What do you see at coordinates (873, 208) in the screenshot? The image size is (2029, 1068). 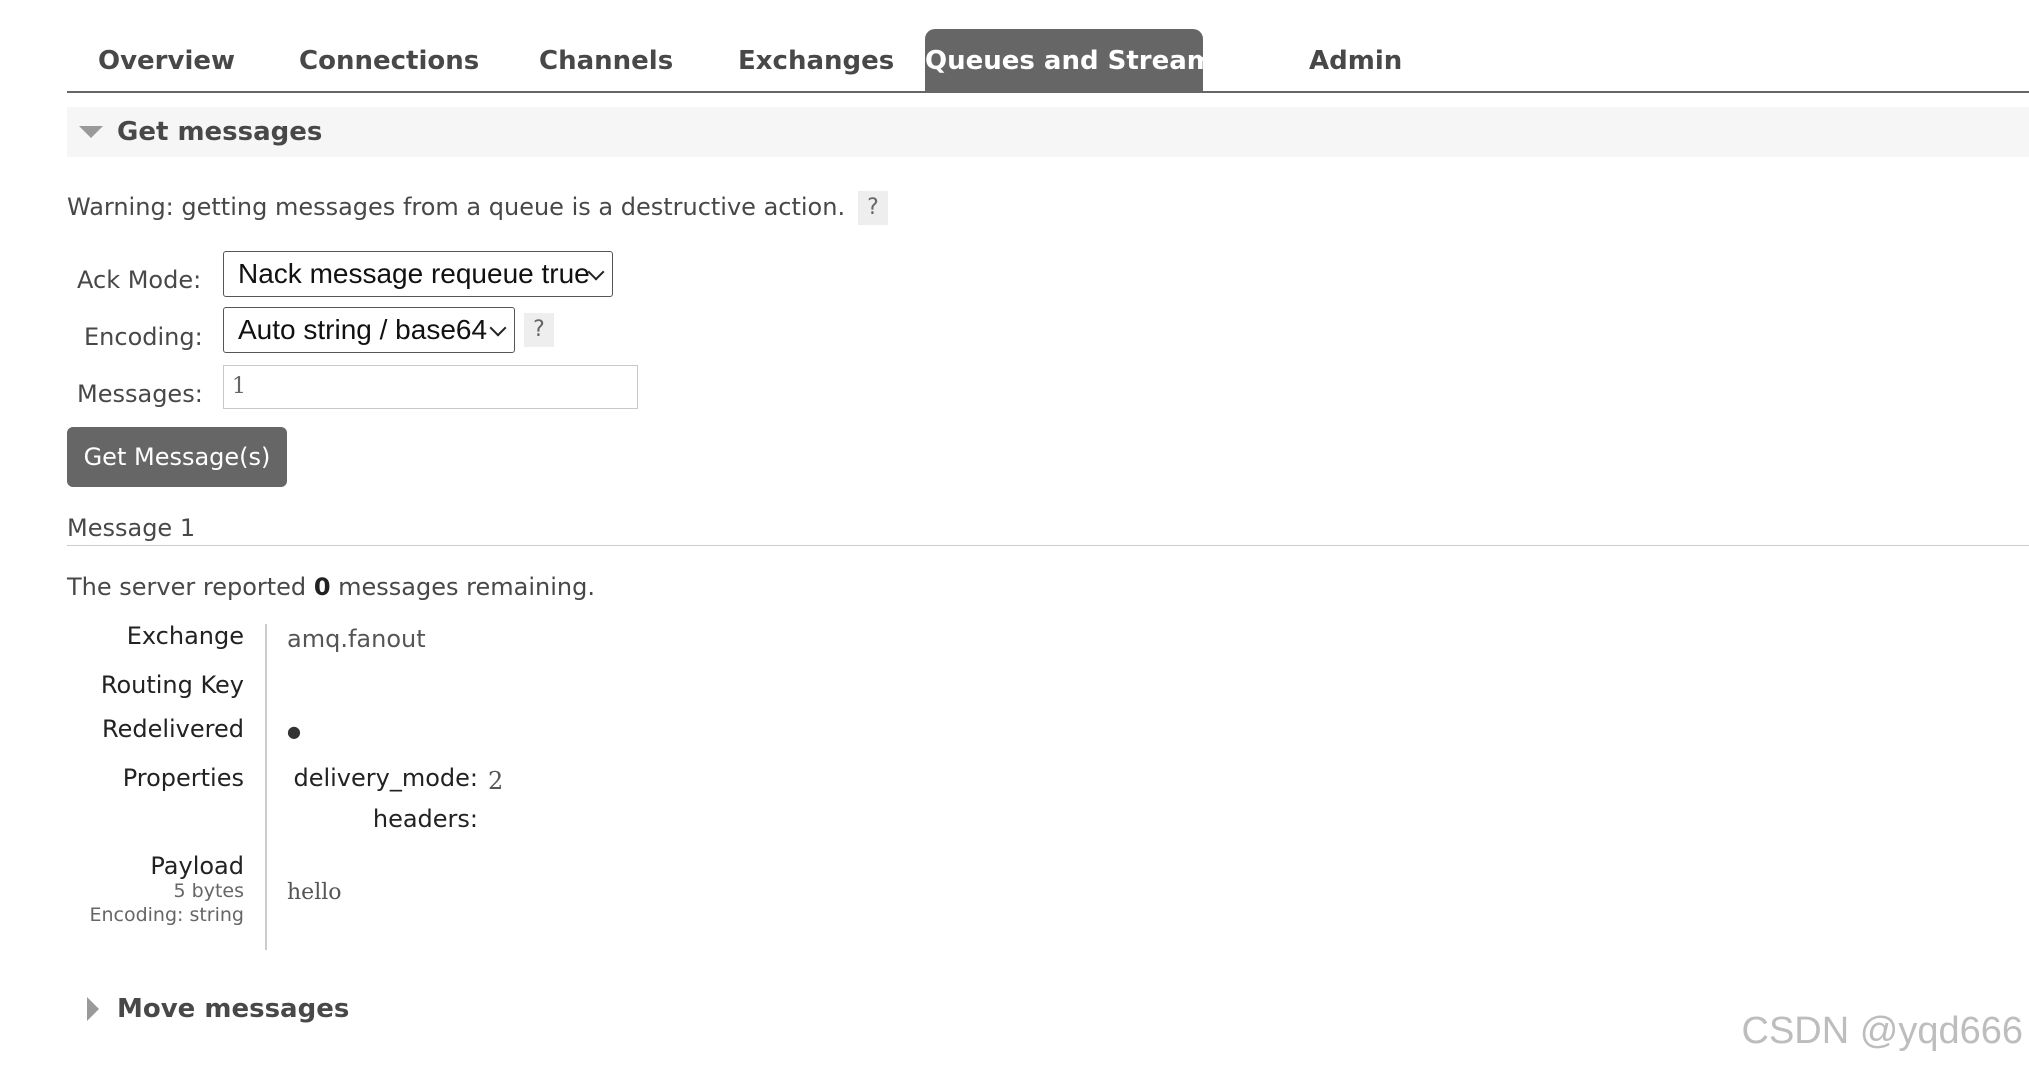 I see `warning-help-button: ?` at bounding box center [873, 208].